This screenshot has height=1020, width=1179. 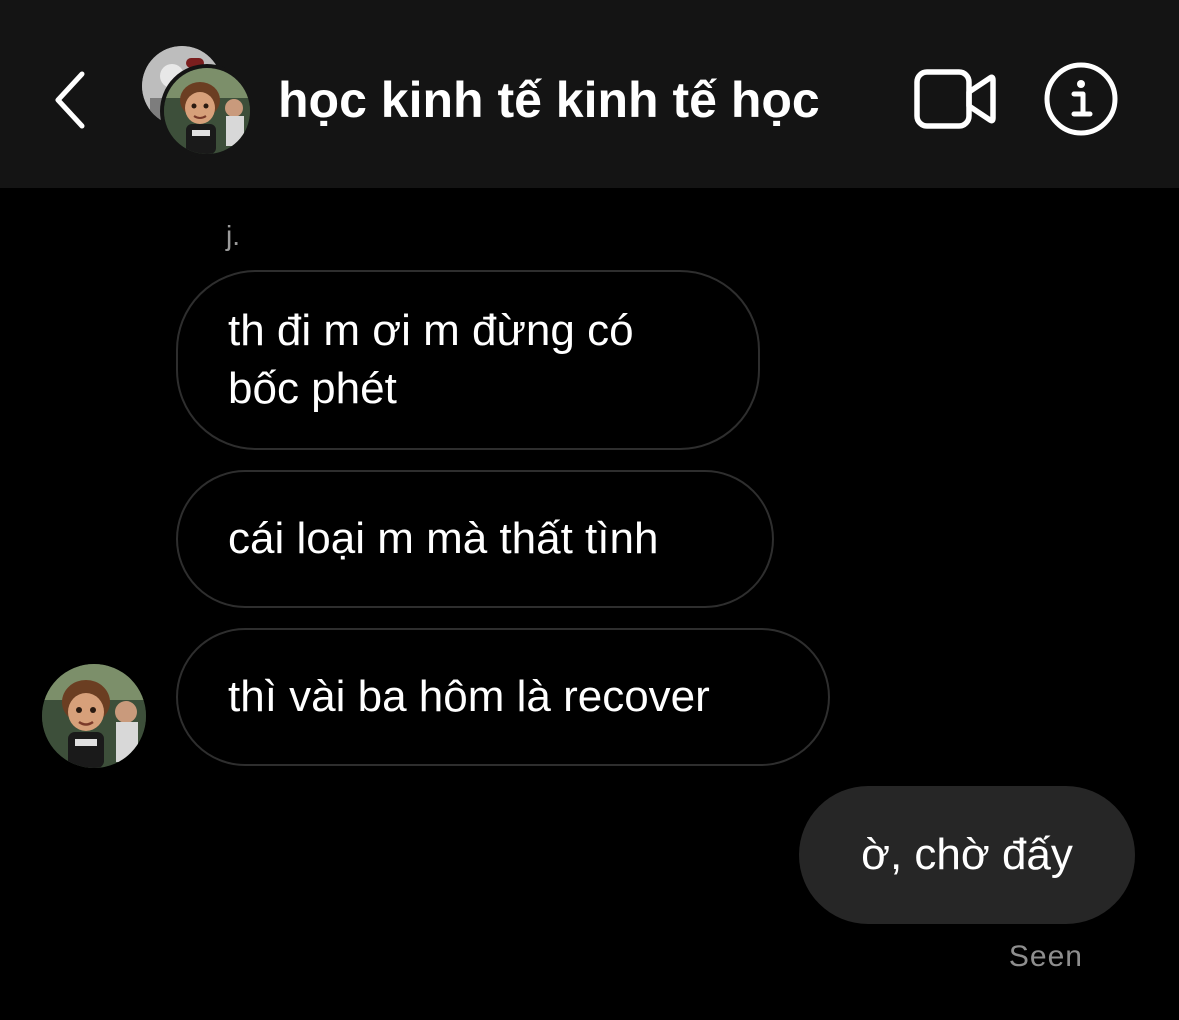 What do you see at coordinates (233, 235) in the screenshot?
I see `sender-name: j.` at bounding box center [233, 235].